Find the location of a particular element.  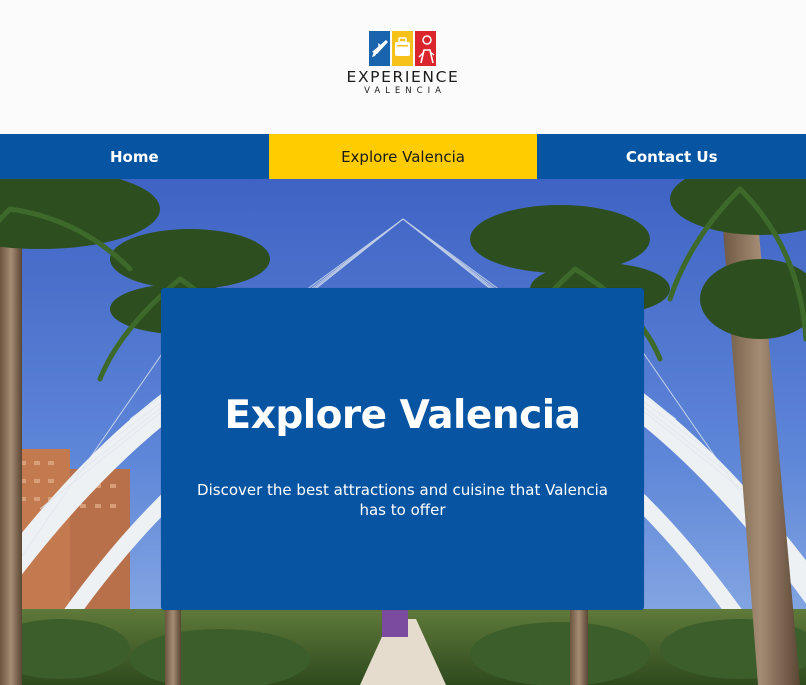

nav-item-explore-valencia: Explore Valencia is located at coordinates (403, 156).